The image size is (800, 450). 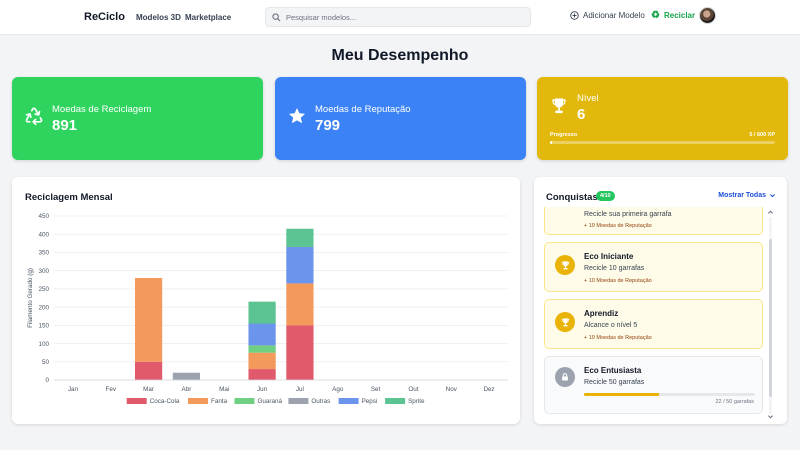 What do you see at coordinates (614, 15) in the screenshot?
I see `add-model-label: Adicionar Modelo` at bounding box center [614, 15].